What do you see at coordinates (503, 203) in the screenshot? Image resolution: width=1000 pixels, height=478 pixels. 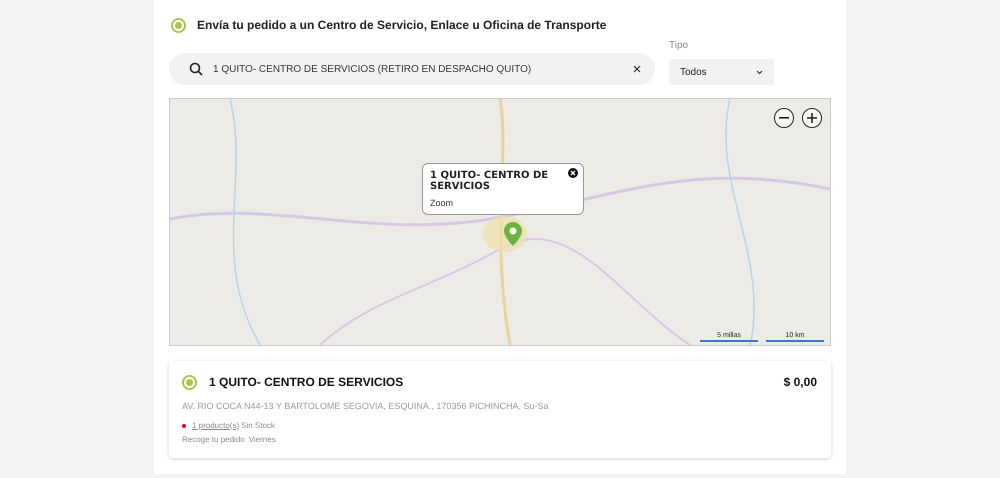 I see `zoom-link: Zoom` at bounding box center [503, 203].